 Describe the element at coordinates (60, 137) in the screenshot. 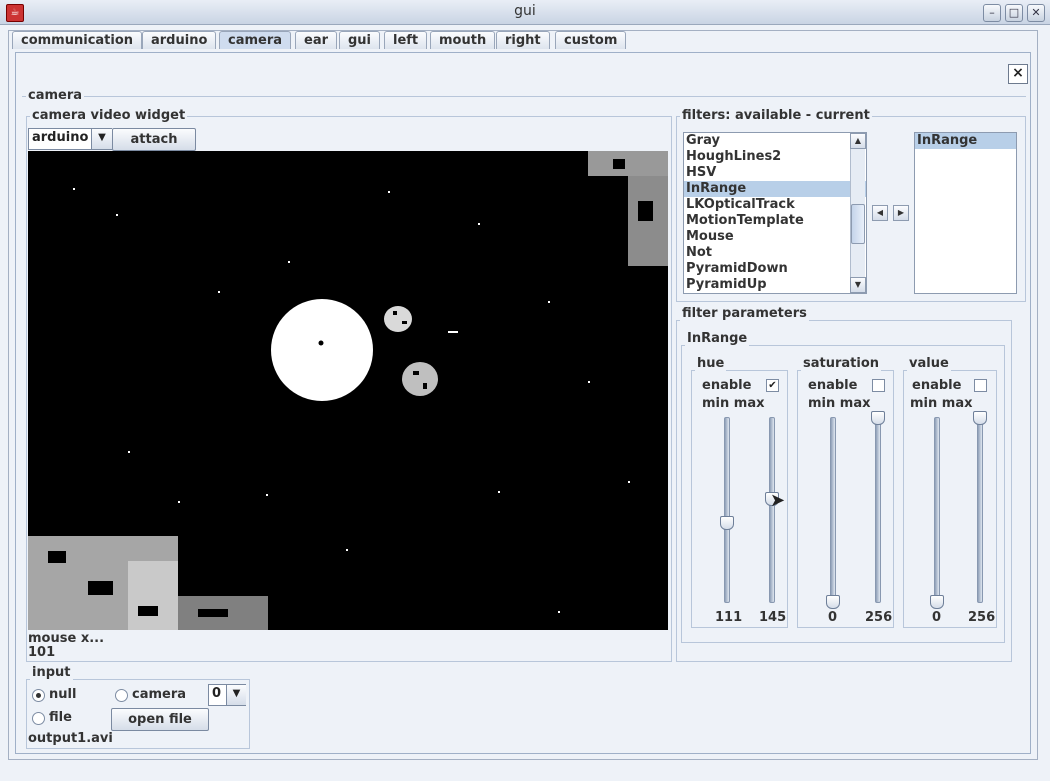

I see `source-select-value: arduino` at that location.